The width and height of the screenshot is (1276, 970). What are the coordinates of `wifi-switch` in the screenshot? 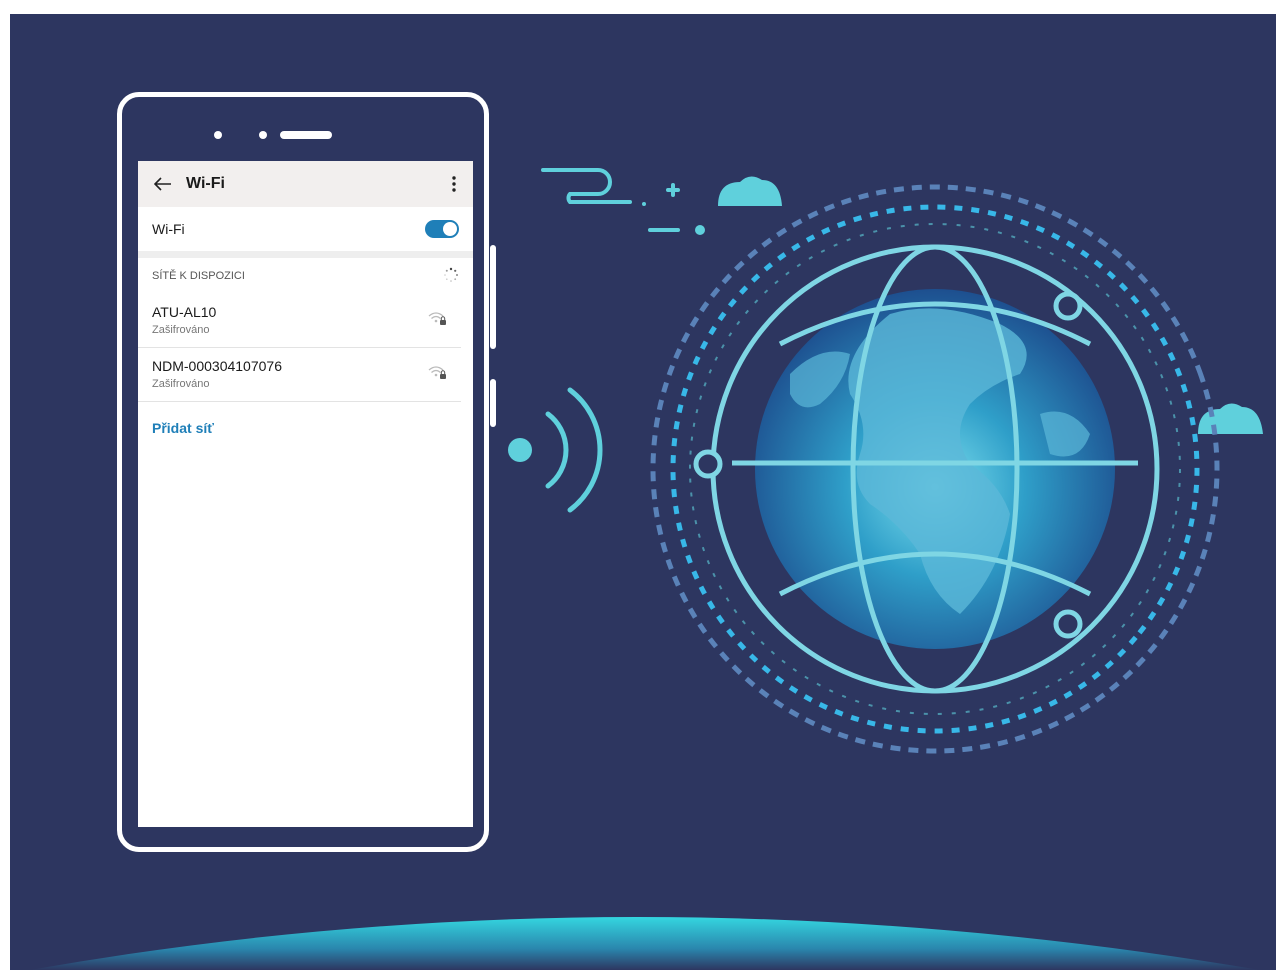 It's located at (442, 229).